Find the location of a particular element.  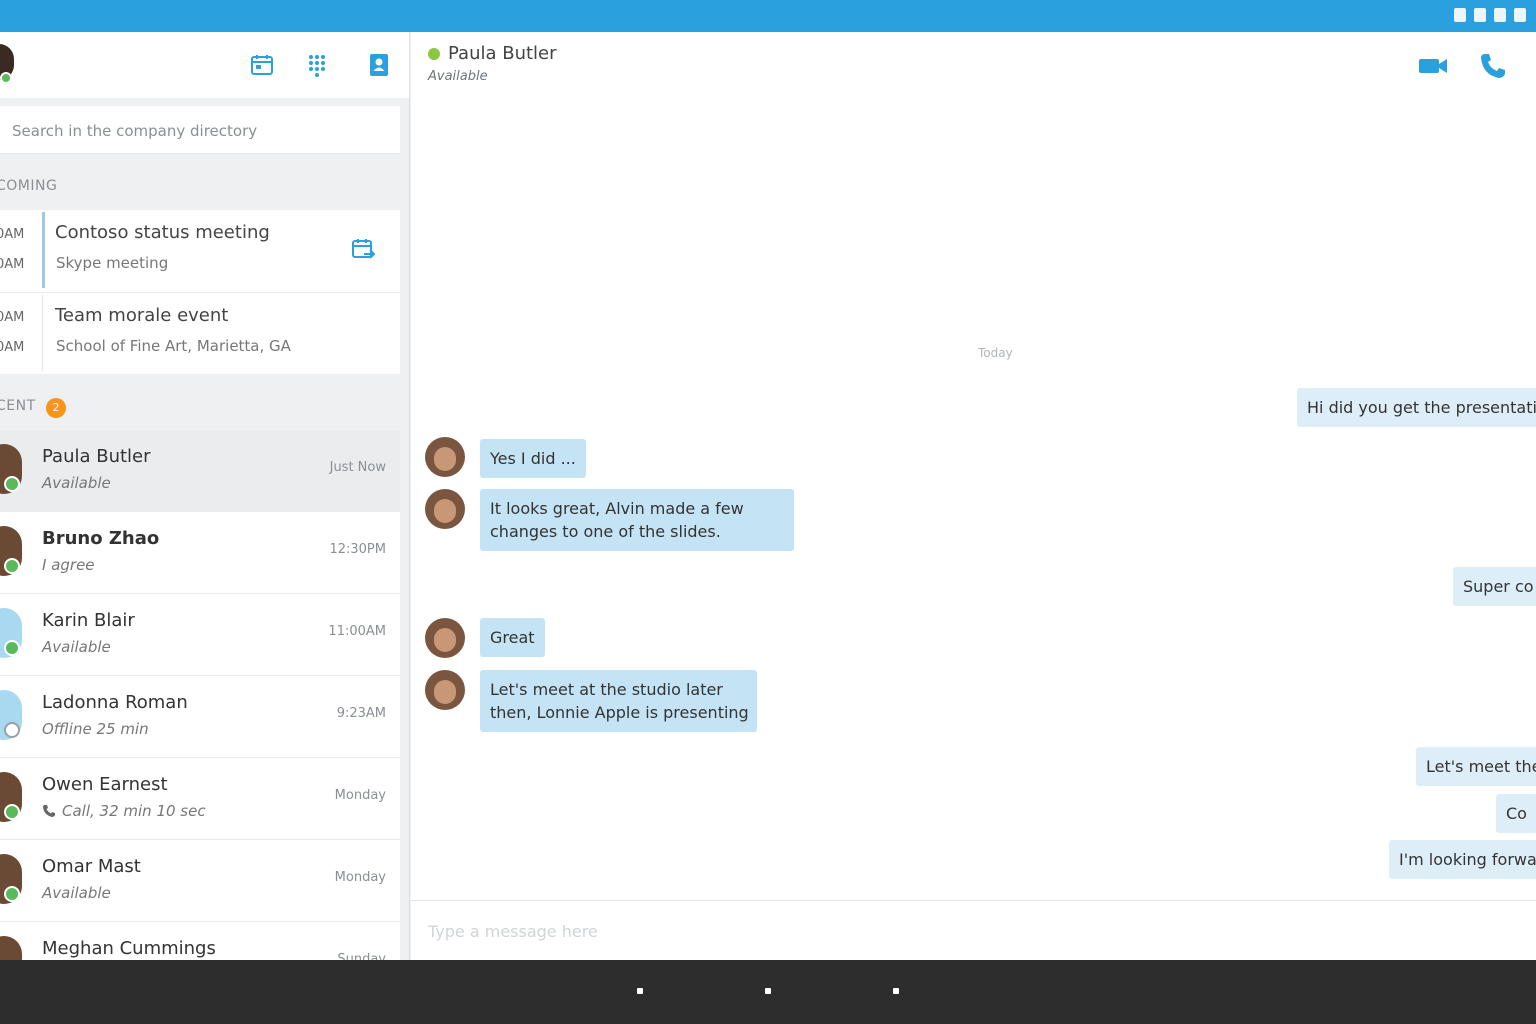

contact-name: Owen Earnest is located at coordinates (105, 784).